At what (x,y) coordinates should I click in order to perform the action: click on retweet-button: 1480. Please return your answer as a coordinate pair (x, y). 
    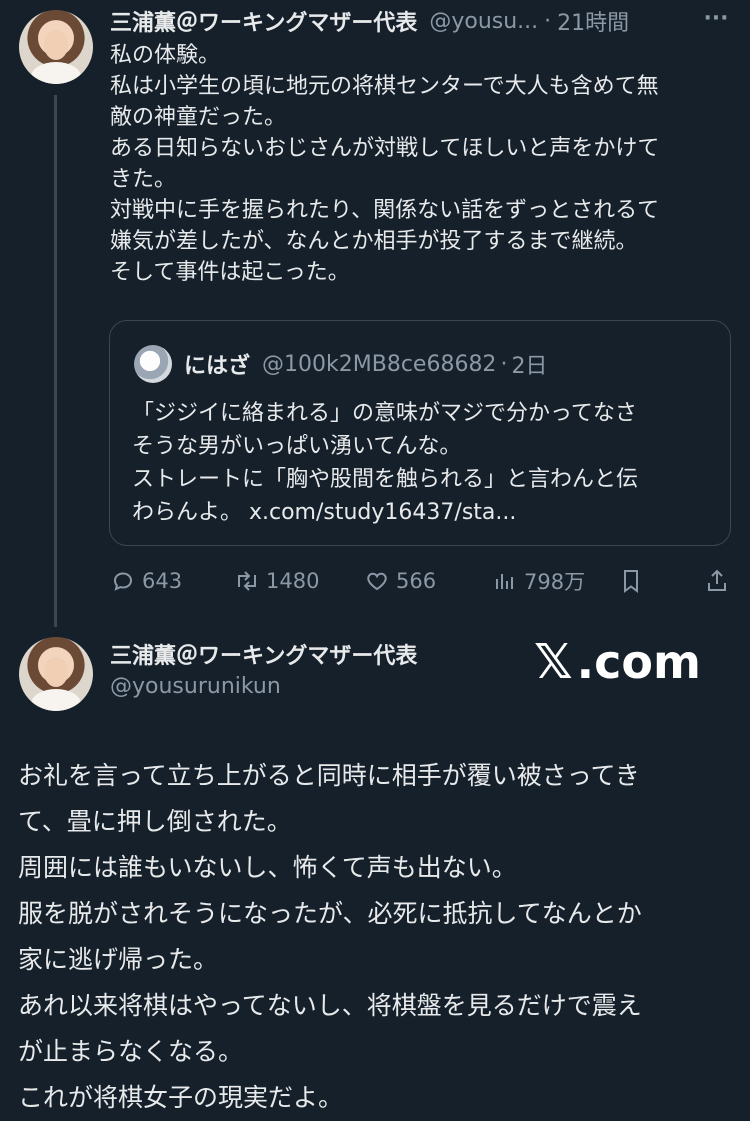
    Looking at the image, I should click on (276, 581).